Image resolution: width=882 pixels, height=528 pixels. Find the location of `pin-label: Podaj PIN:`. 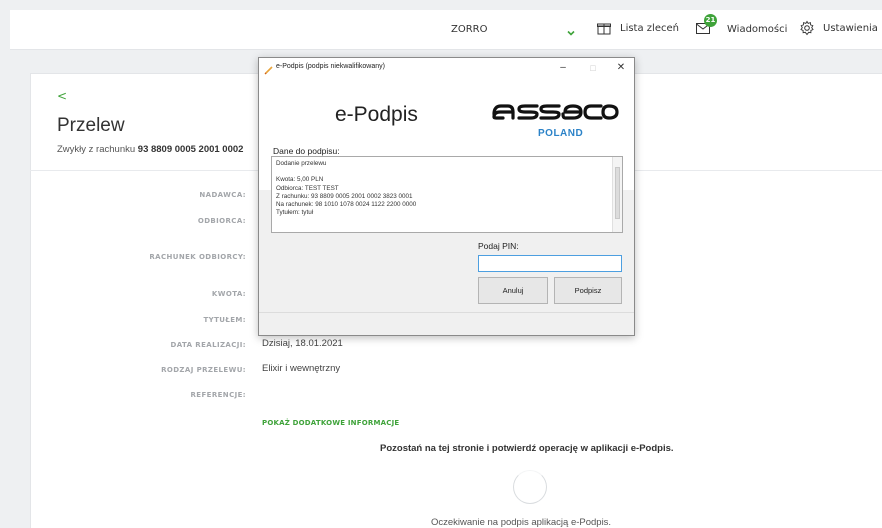

pin-label: Podaj PIN: is located at coordinates (498, 246).